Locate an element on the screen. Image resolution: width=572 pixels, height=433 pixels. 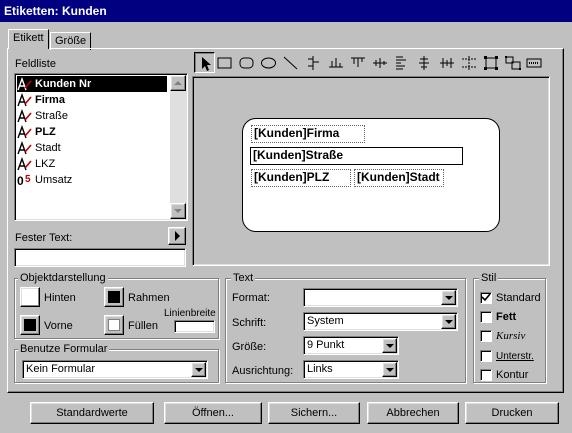
line-tool-icon is located at coordinates (290, 63).